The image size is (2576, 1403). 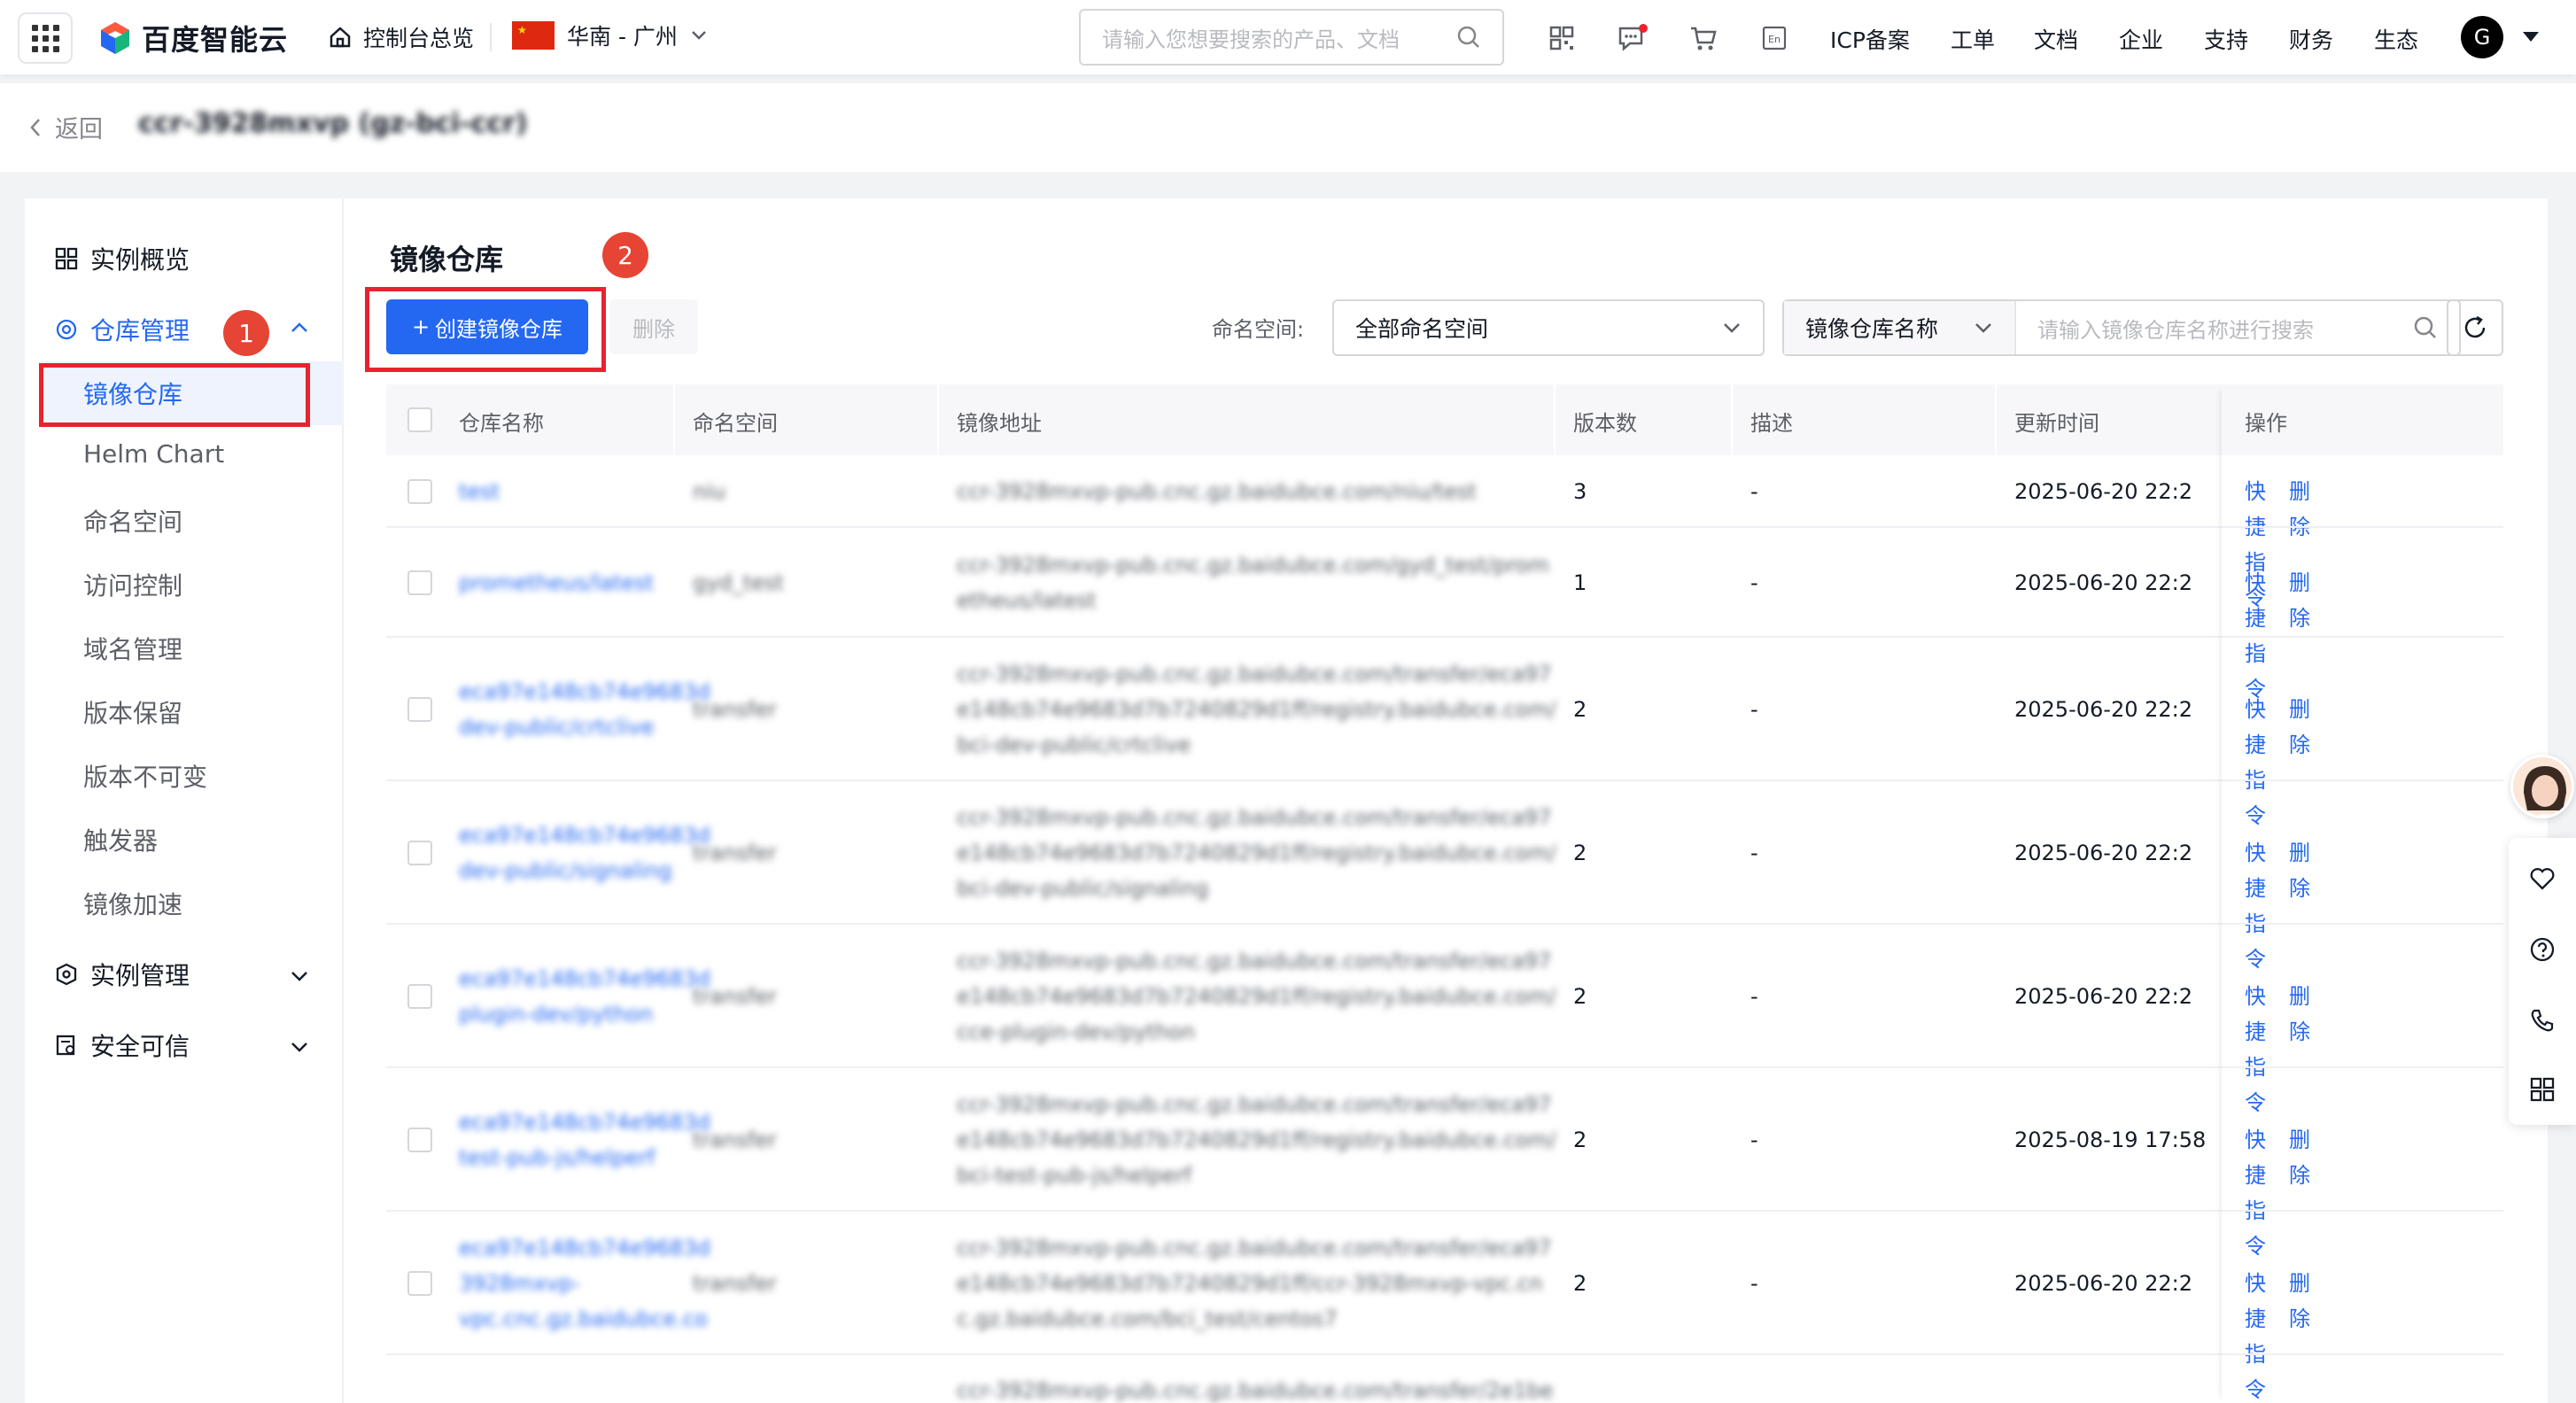 I want to click on qrcode-icon, so click(x=1562, y=38).